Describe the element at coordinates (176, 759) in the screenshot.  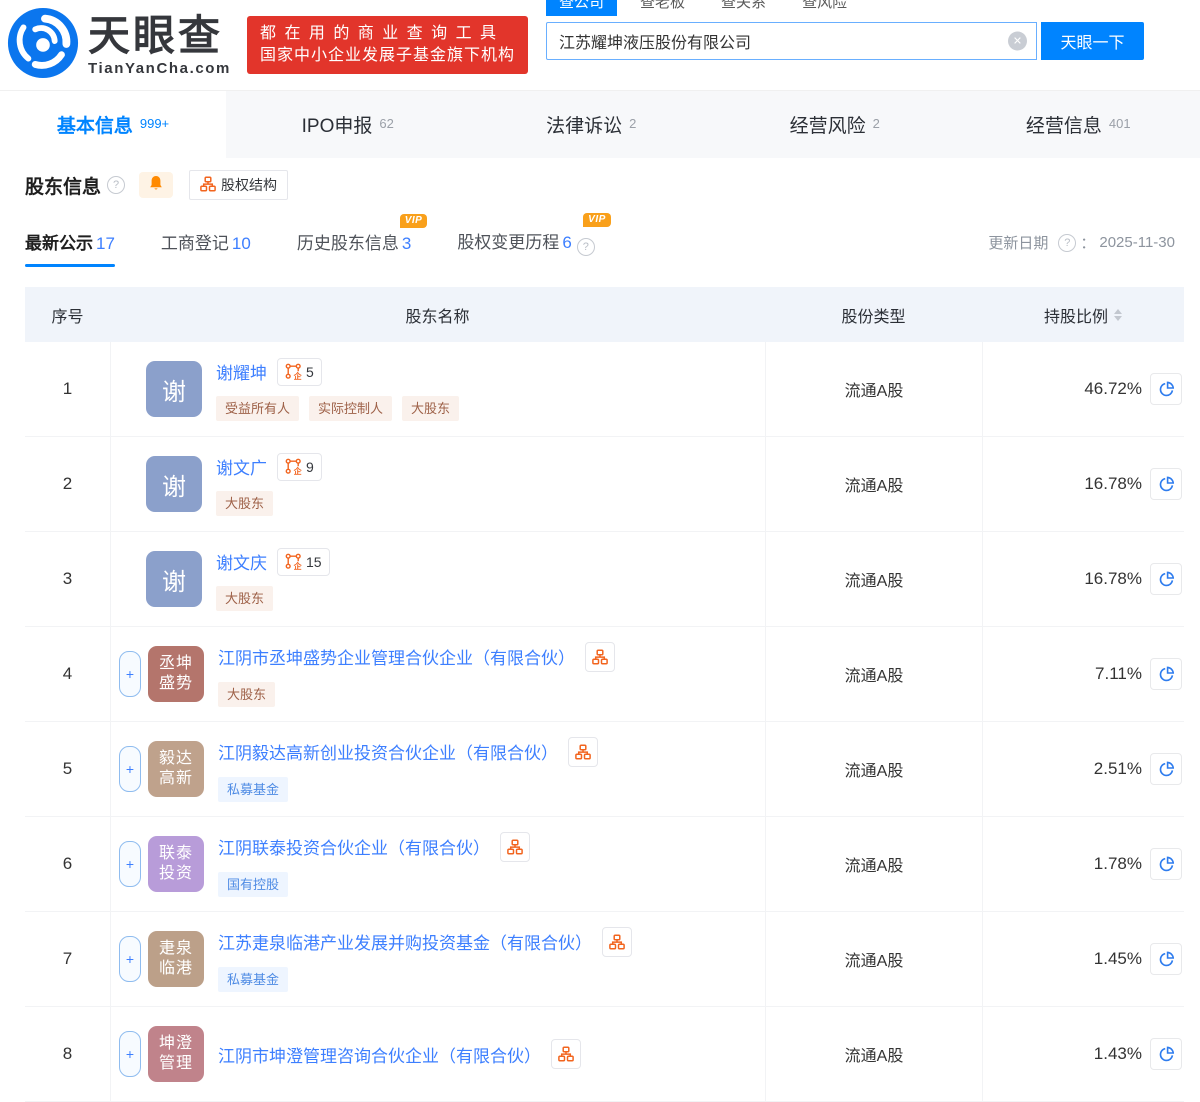
I see `avatar-line: 毅达` at that location.